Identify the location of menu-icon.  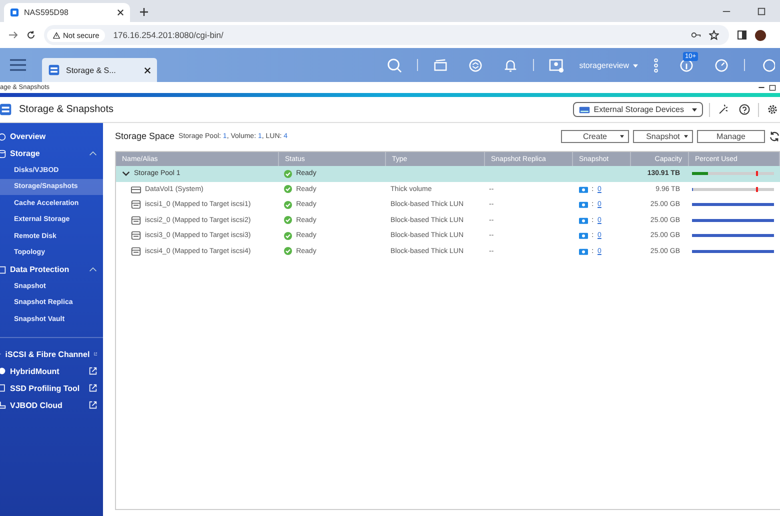
(18, 65).